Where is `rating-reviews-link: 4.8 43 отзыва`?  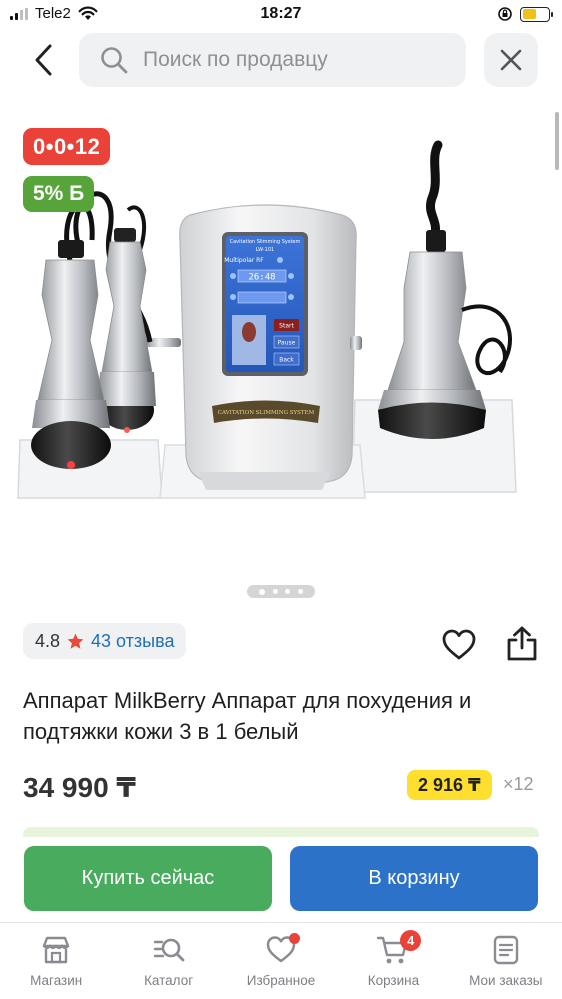
rating-reviews-link: 4.8 43 отзыва is located at coordinates (105, 641).